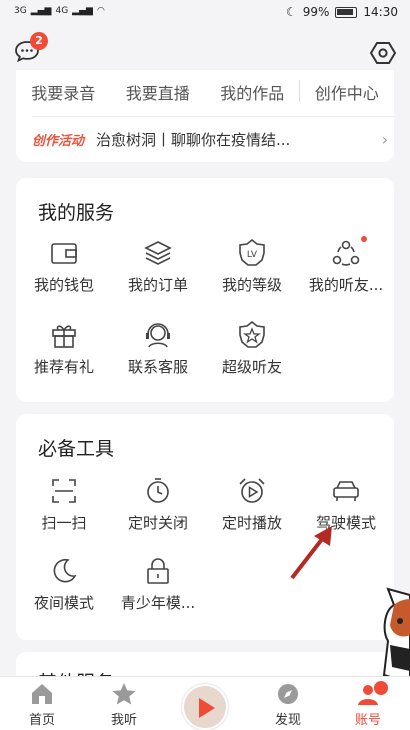  Describe the element at coordinates (158, 335) in the screenshot. I see `customer-service-icon` at that location.